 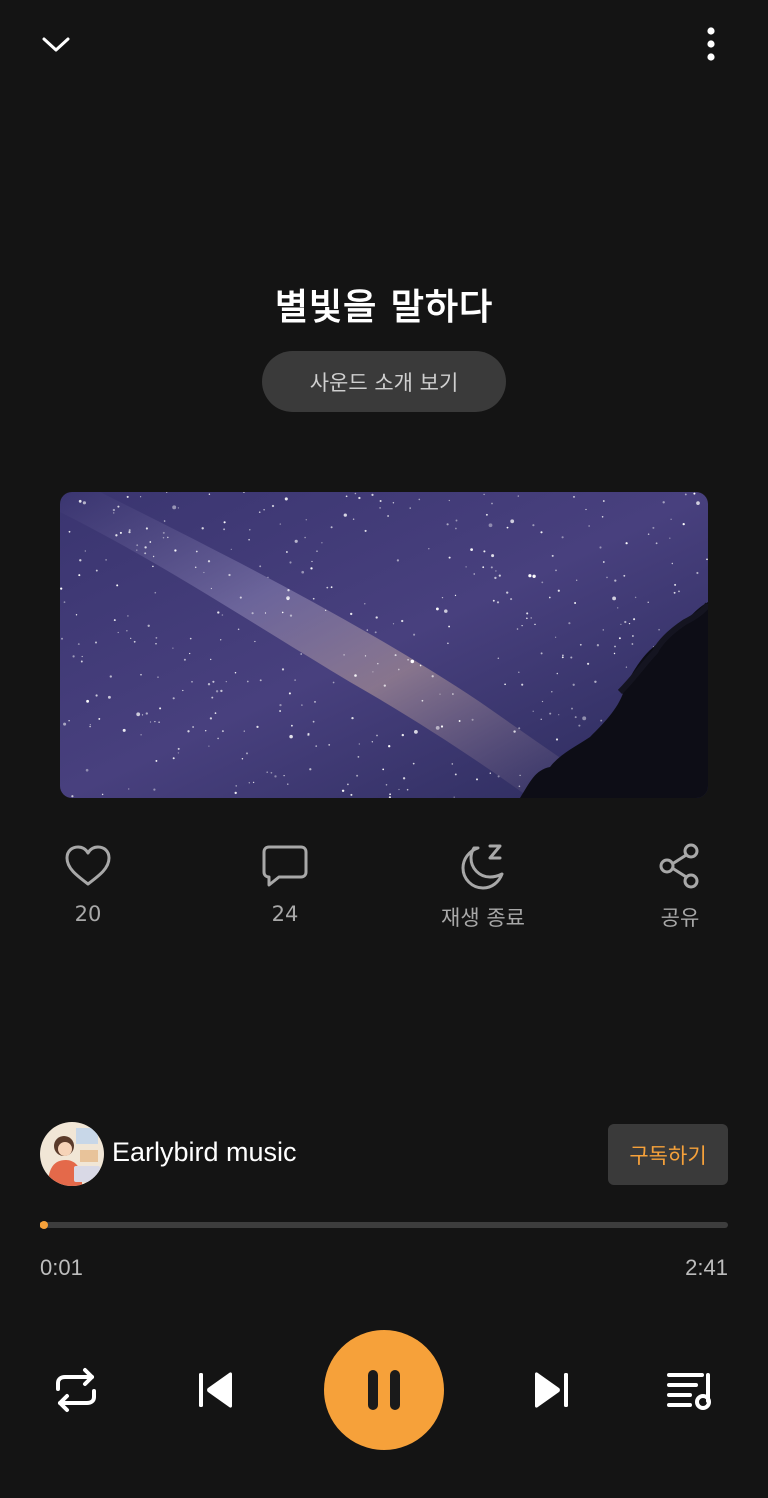 What do you see at coordinates (44, 1225) in the screenshot?
I see `progress-thumb` at bounding box center [44, 1225].